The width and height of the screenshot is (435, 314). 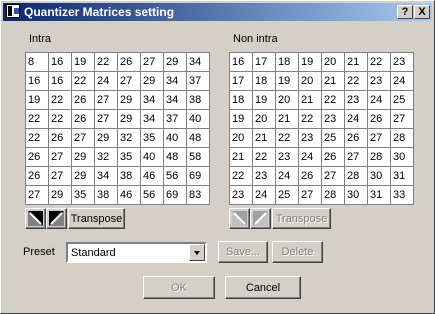 I want to click on nonintra-transpose-button: Transpose, so click(x=301, y=218).